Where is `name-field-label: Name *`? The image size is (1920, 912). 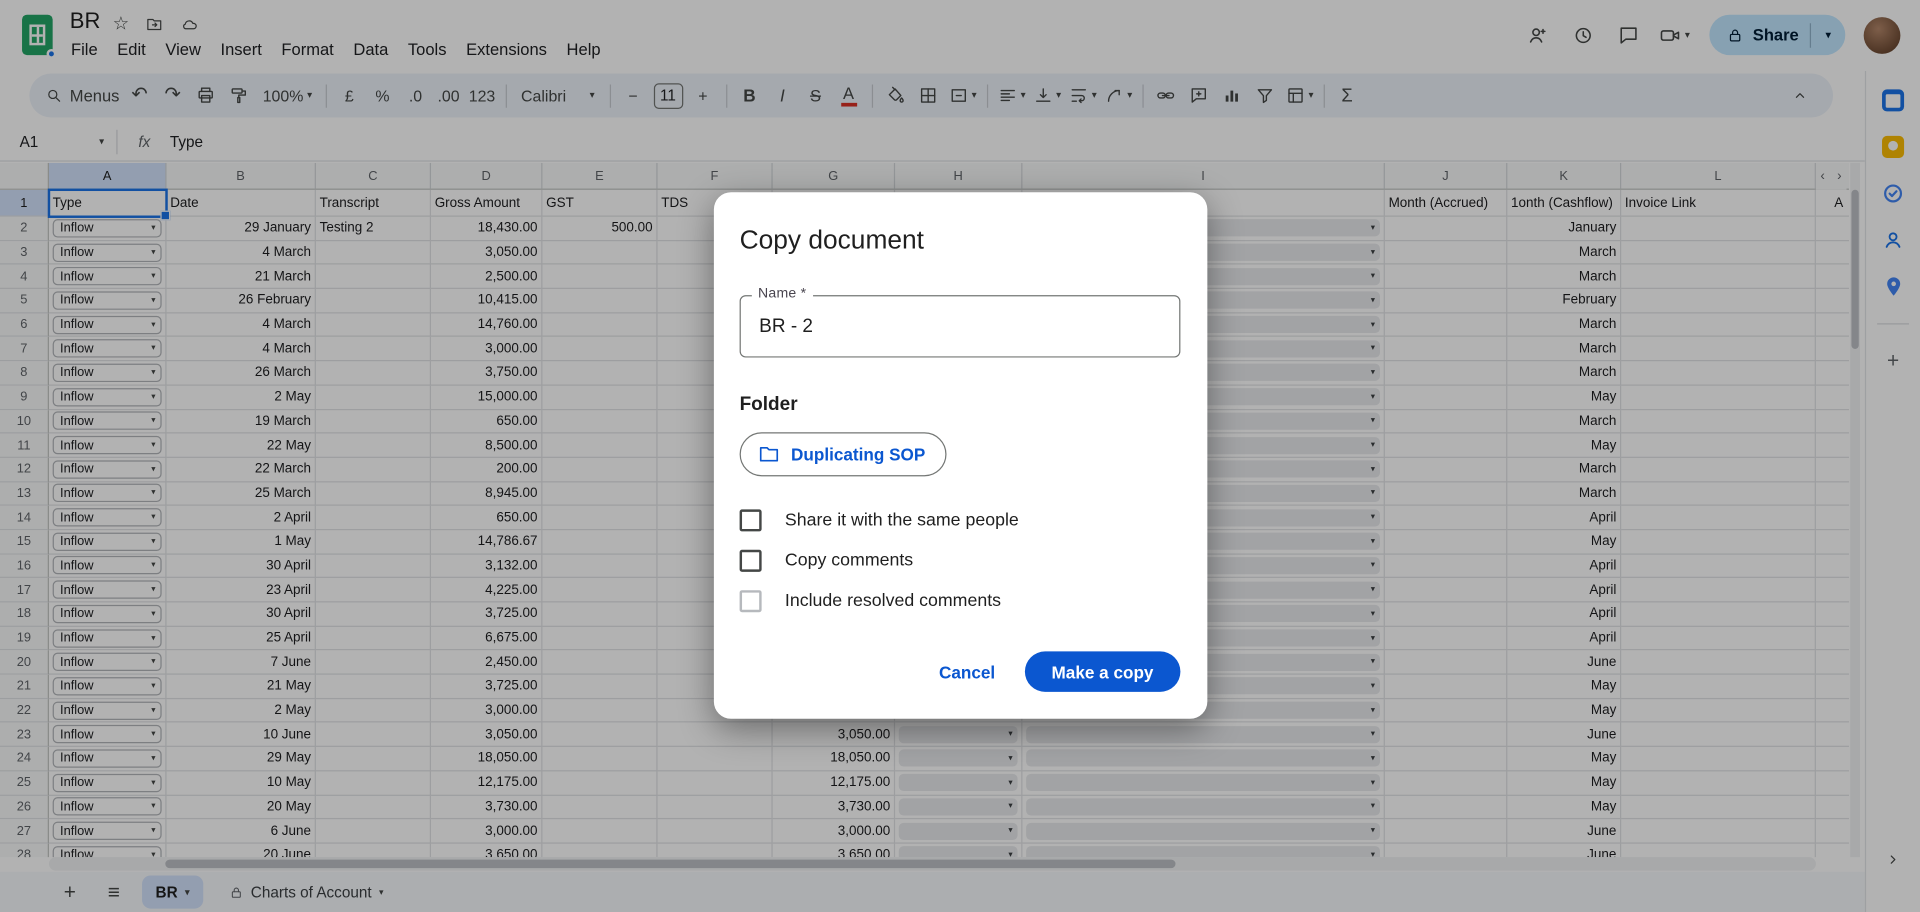 name-field-label: Name * is located at coordinates (782, 294).